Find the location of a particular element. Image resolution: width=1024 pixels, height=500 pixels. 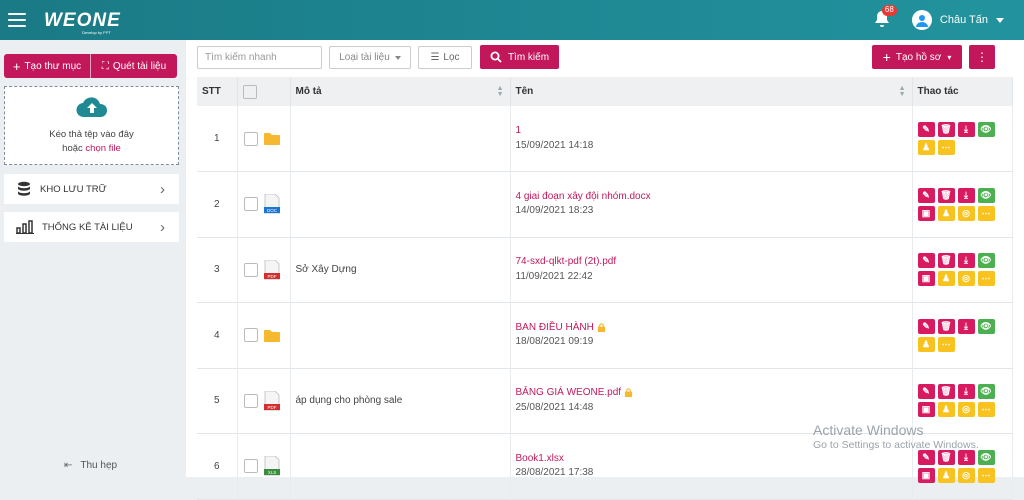

select-all-checkbox-cell is located at coordinates (264, 91).